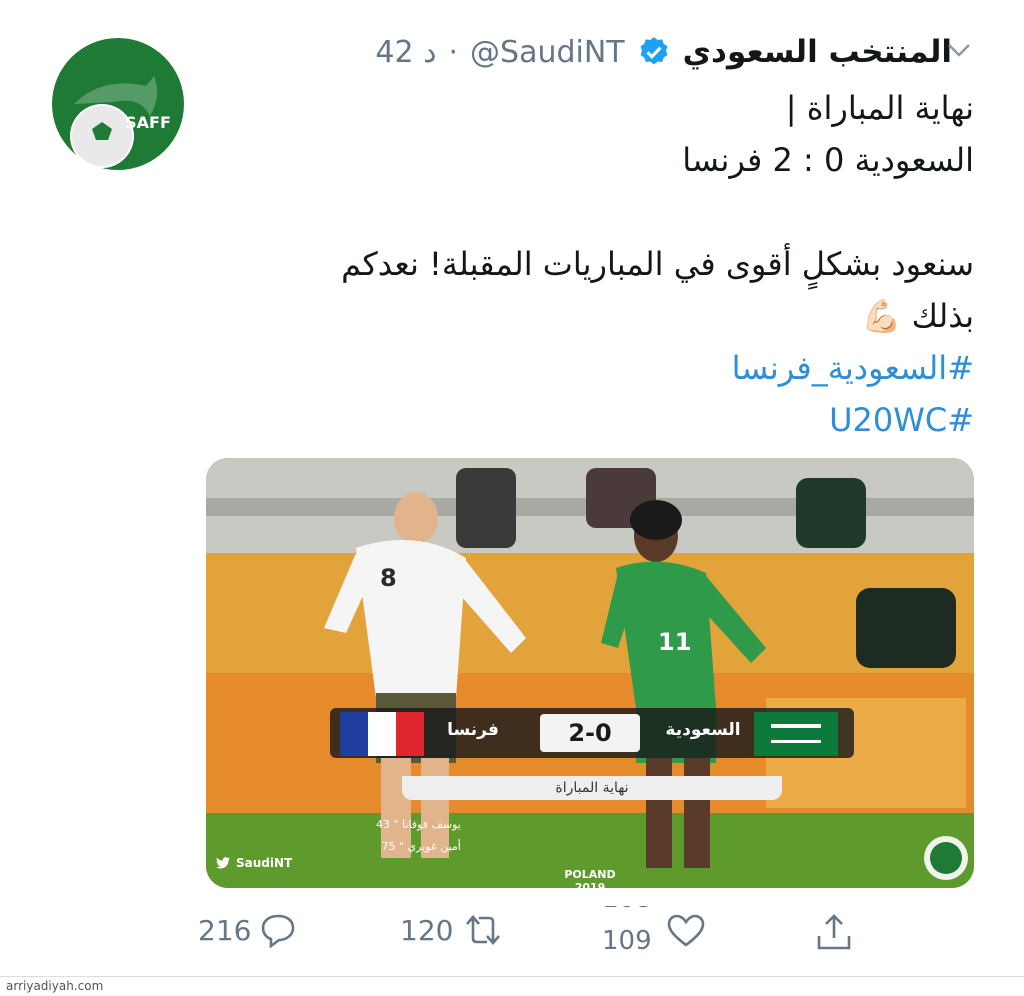  Describe the element at coordinates (418, 824) in the screenshot. I see `scorer: يوسف فوفانا " 43` at that location.